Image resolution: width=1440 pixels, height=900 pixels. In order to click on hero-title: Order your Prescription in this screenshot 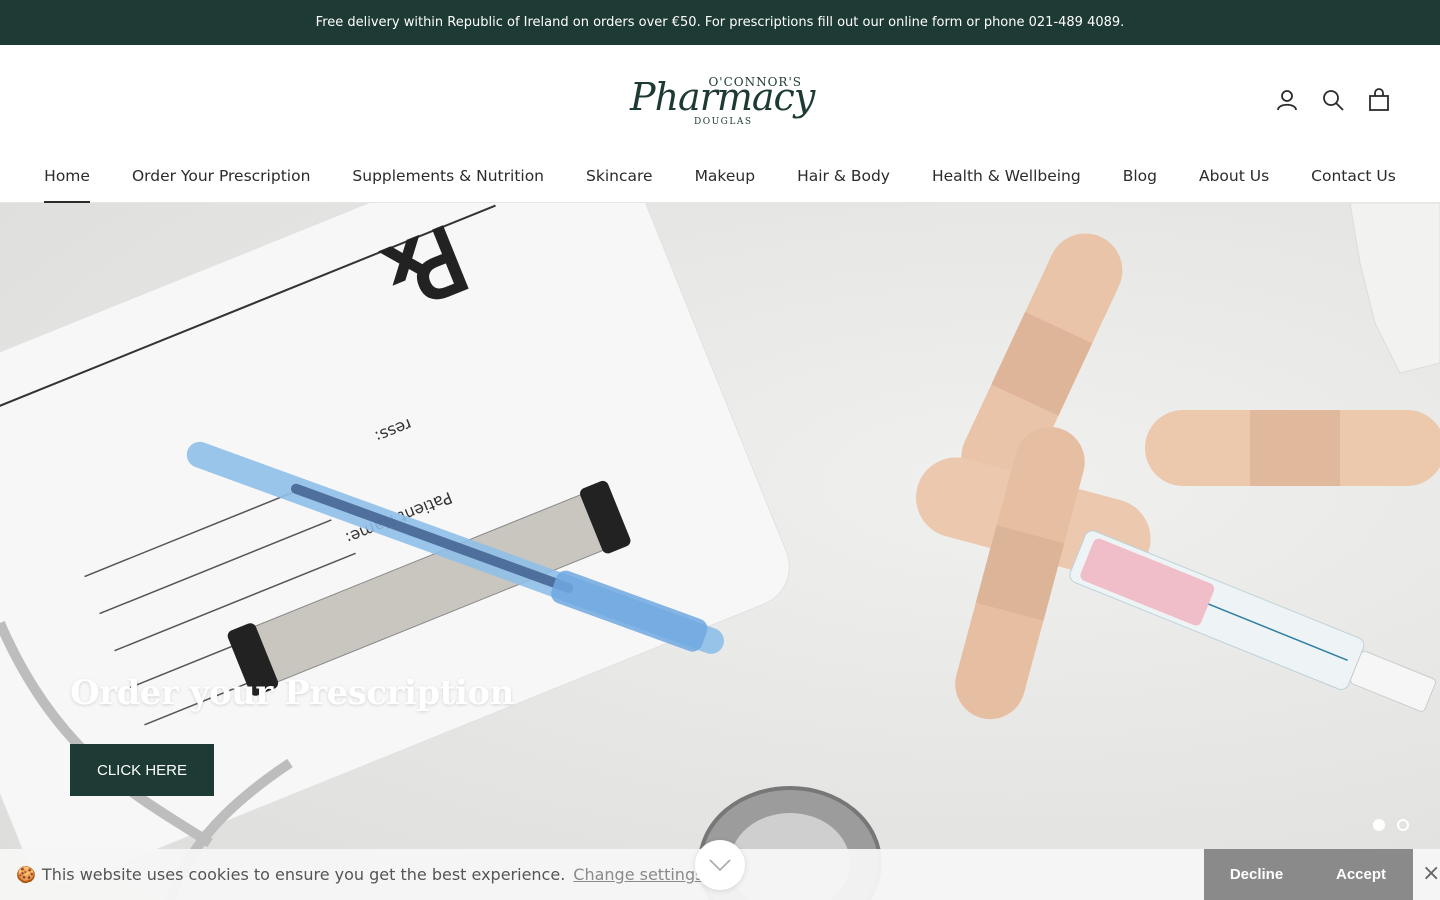, I will do `click(292, 693)`.